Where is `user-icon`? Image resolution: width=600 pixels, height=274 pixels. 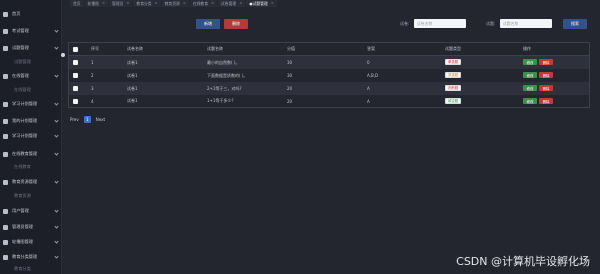 user-icon is located at coordinates (5, 31).